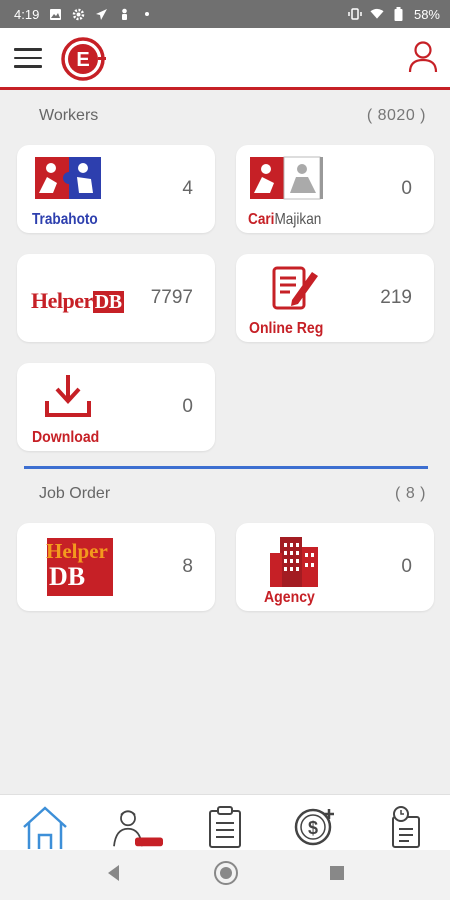 Image resolution: width=450 pixels, height=900 pixels. I want to click on nav-workers, so click(135, 828).